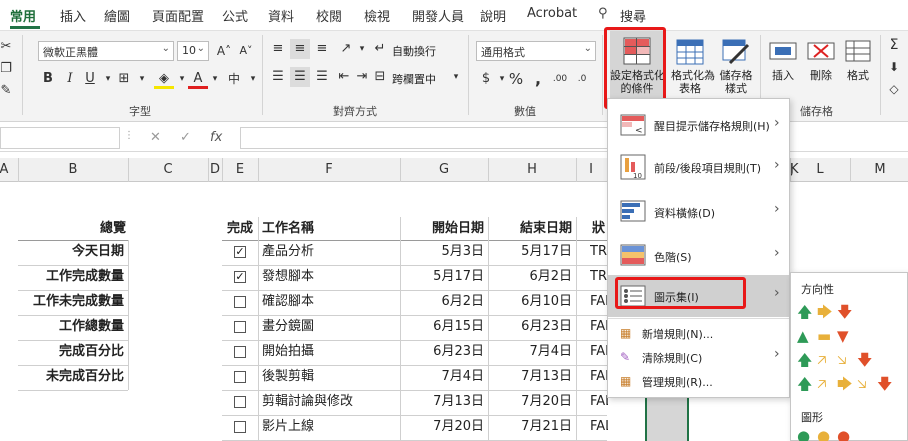  Describe the element at coordinates (329, 169) in the screenshot. I see `column-header-f: F` at that location.